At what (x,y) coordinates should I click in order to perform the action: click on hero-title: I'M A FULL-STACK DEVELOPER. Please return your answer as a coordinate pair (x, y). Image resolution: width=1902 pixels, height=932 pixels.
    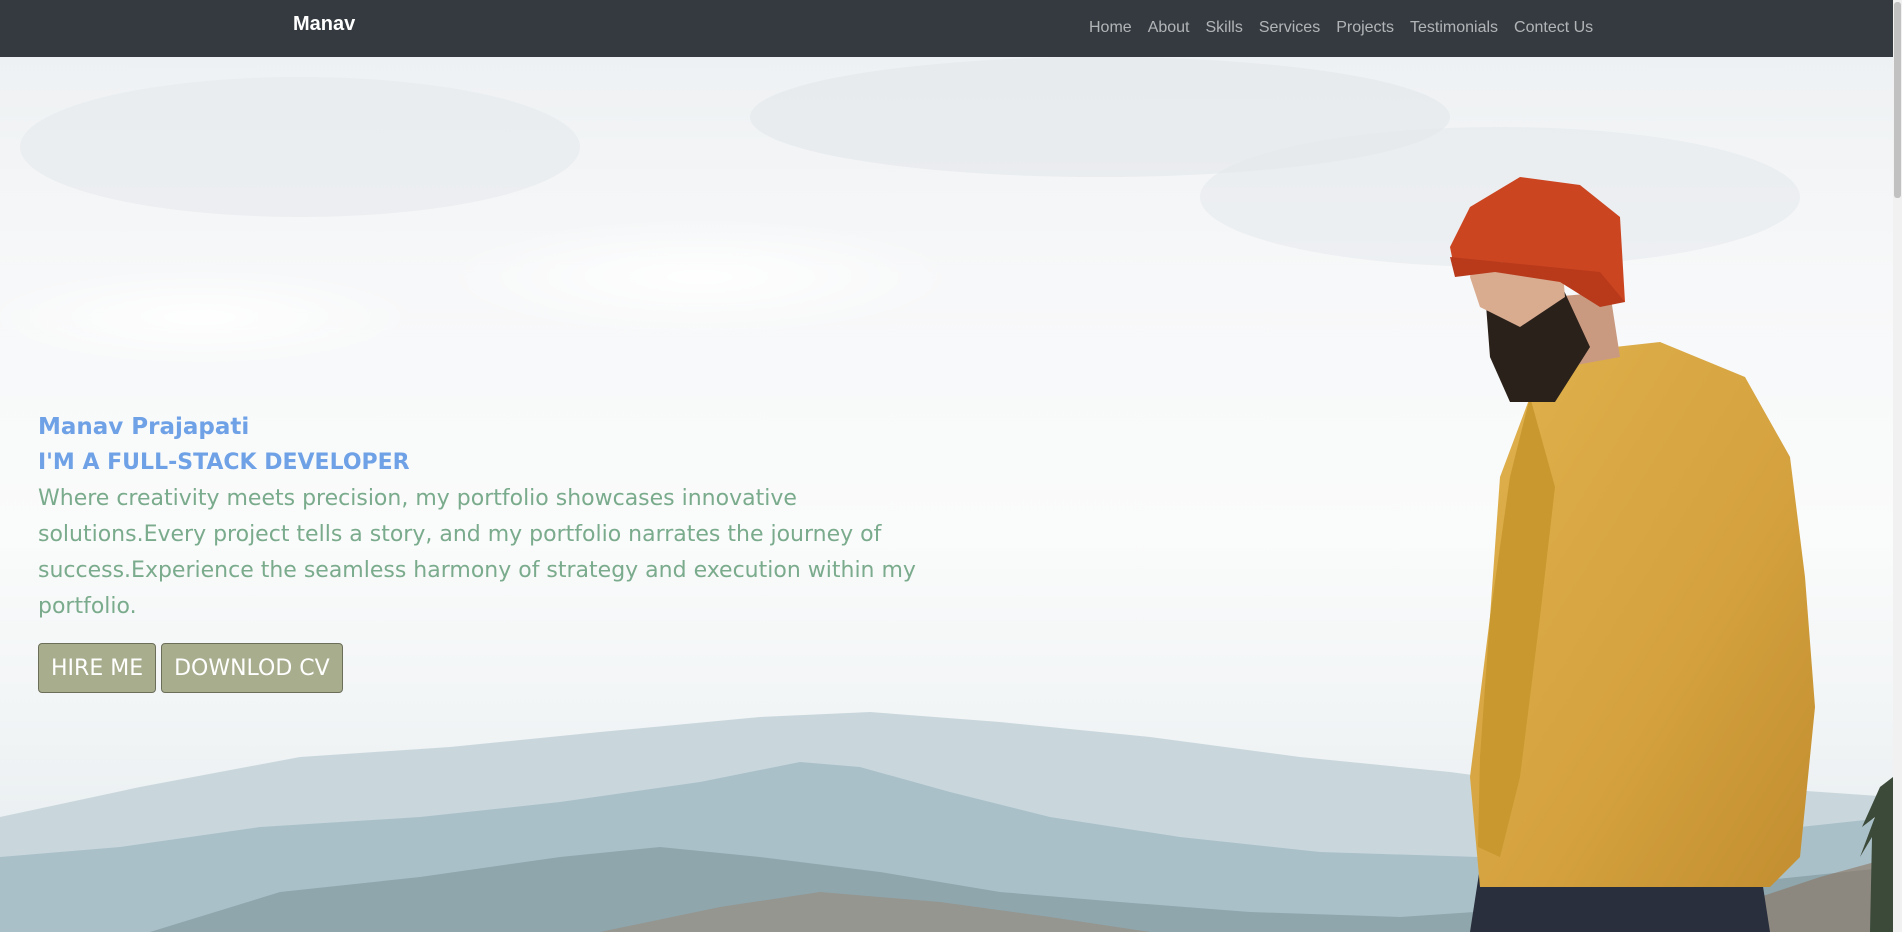
    Looking at the image, I should click on (224, 462).